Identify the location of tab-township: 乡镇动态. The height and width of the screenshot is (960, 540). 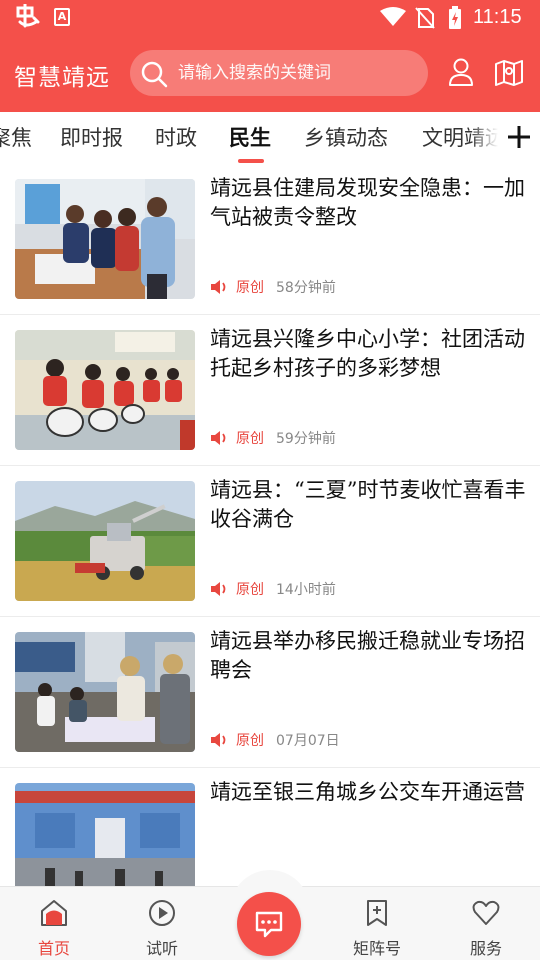
(346, 137).